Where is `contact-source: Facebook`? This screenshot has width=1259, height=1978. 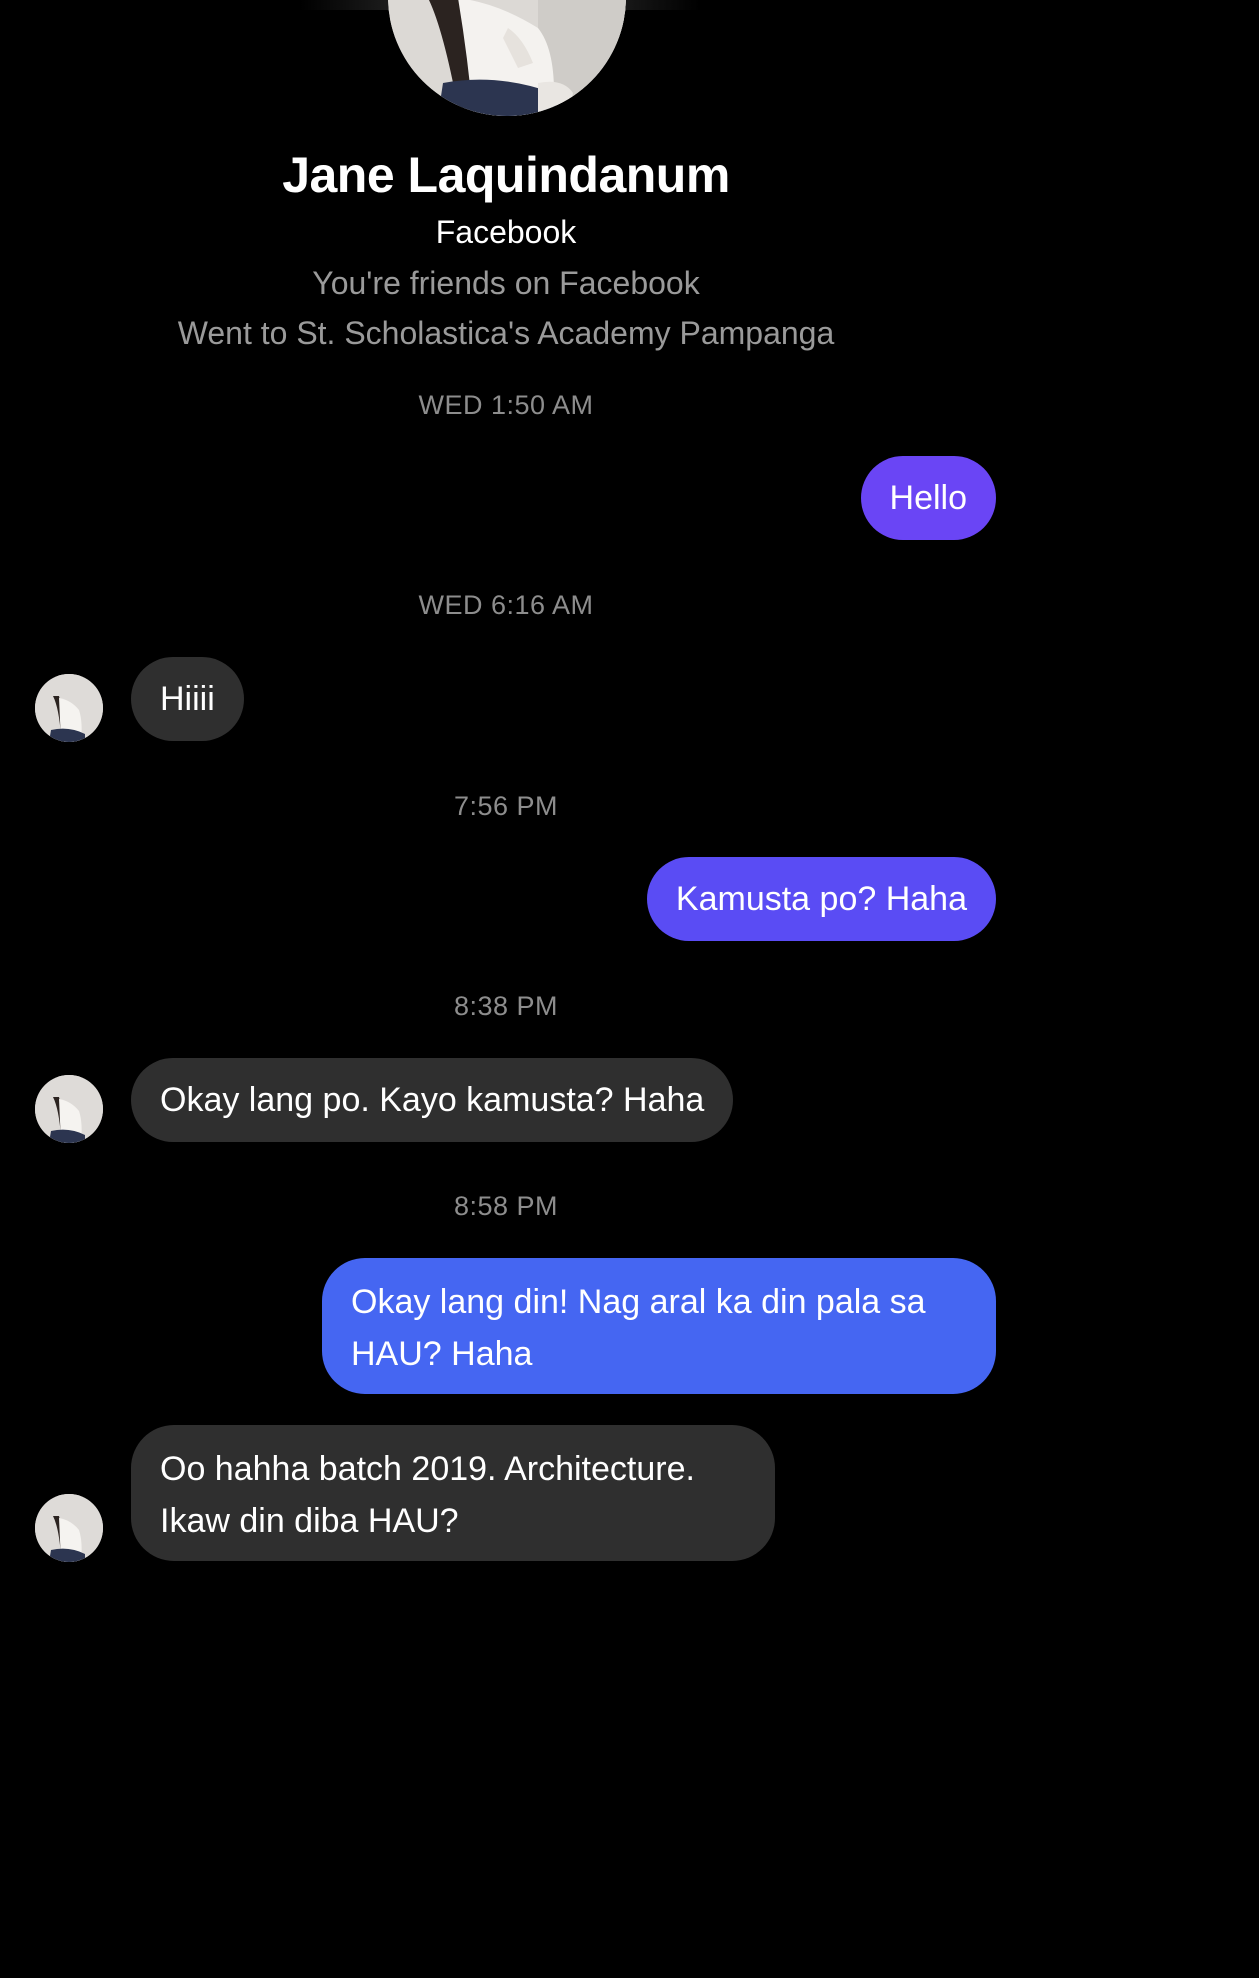
contact-source: Facebook is located at coordinates (506, 232).